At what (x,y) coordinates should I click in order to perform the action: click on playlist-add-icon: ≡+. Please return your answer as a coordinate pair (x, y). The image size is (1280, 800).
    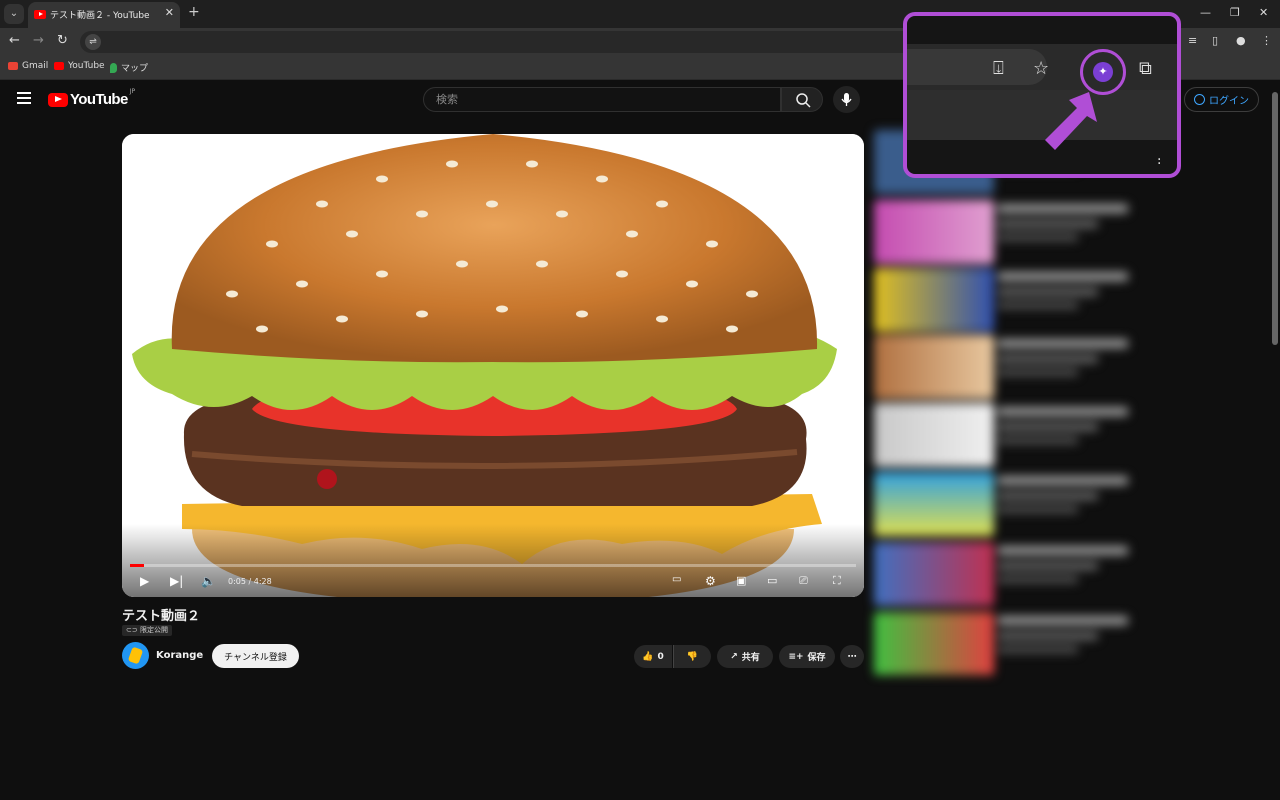
    Looking at the image, I should click on (796, 656).